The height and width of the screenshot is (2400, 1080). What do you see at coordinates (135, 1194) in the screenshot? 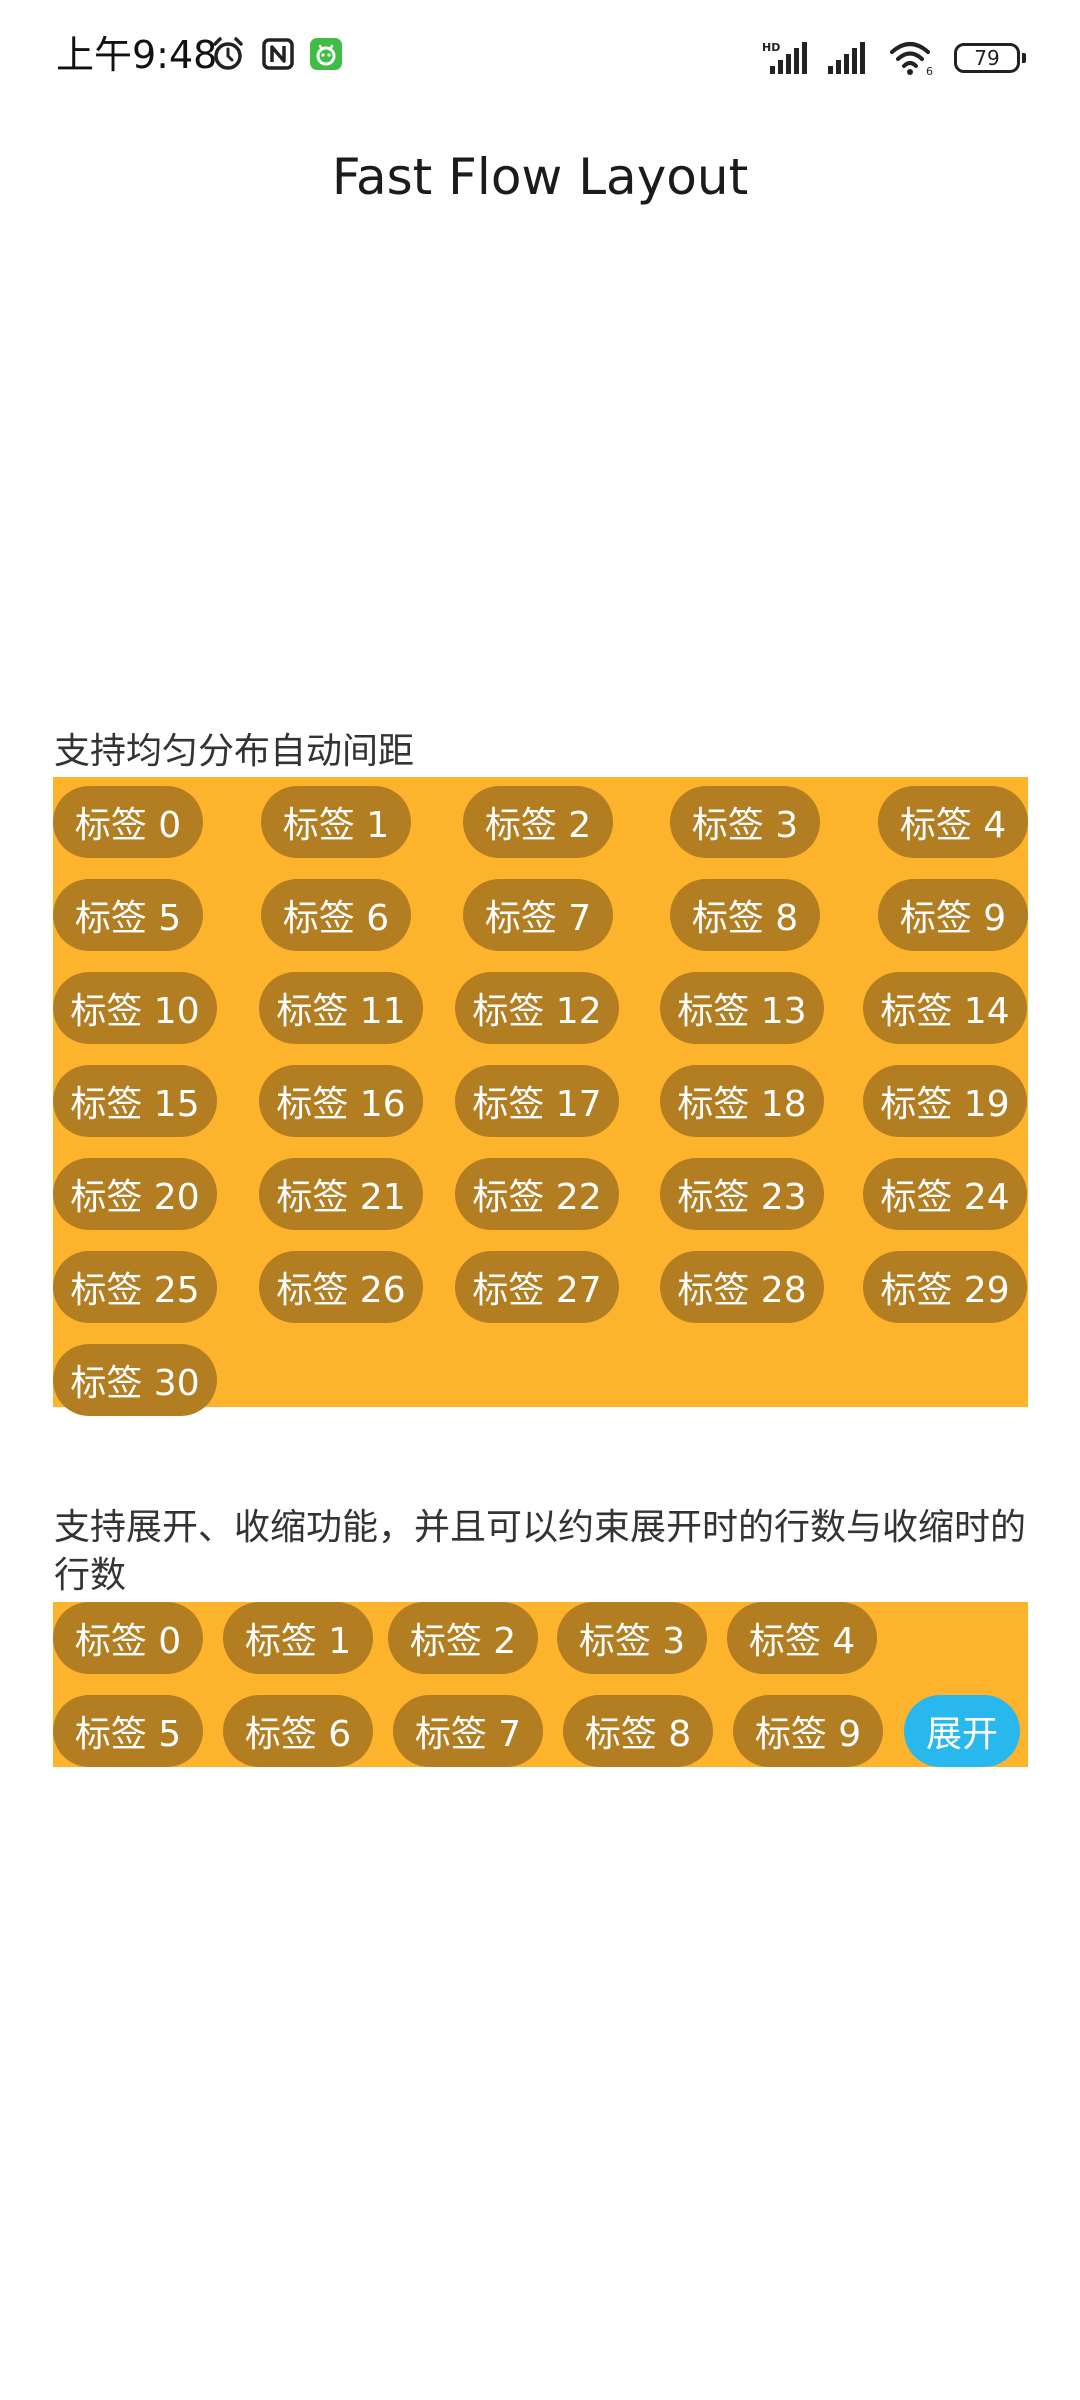
I see `tag-chip: 标签 20` at bounding box center [135, 1194].